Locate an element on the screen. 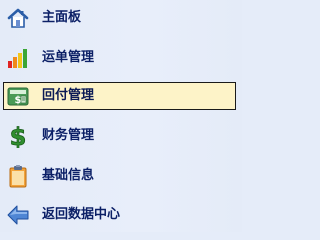 The image size is (320, 240). menu-item-label: 主面板 is located at coordinates (62, 17).